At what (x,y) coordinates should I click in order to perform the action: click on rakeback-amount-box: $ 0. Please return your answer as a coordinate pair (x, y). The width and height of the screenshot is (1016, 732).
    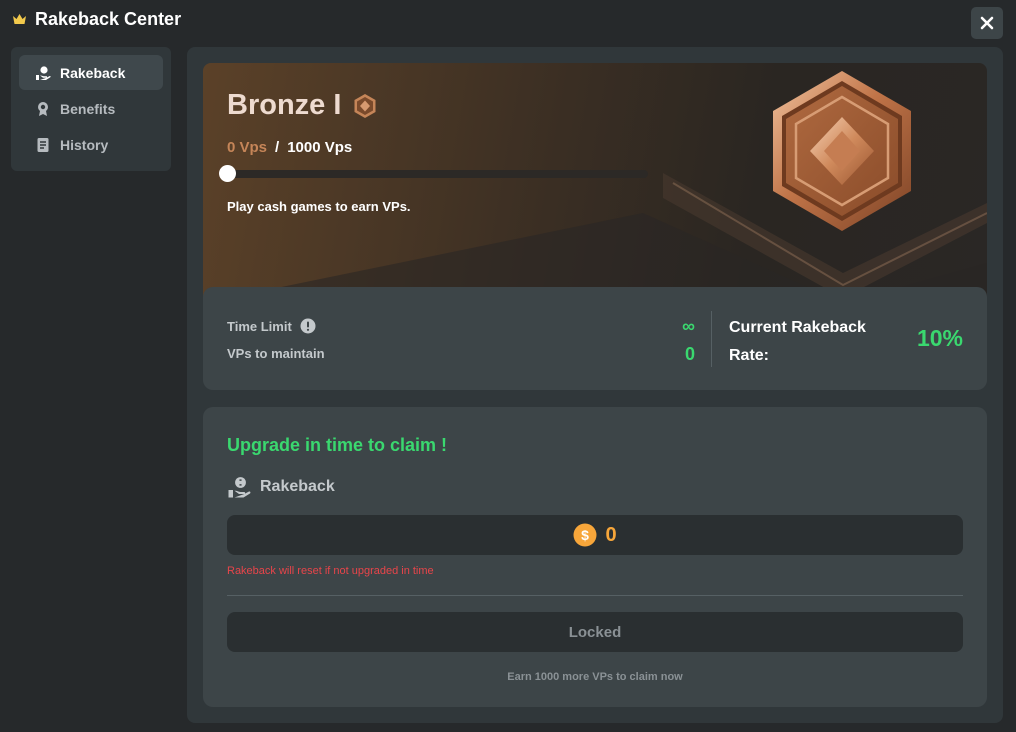
    Looking at the image, I should click on (595, 535).